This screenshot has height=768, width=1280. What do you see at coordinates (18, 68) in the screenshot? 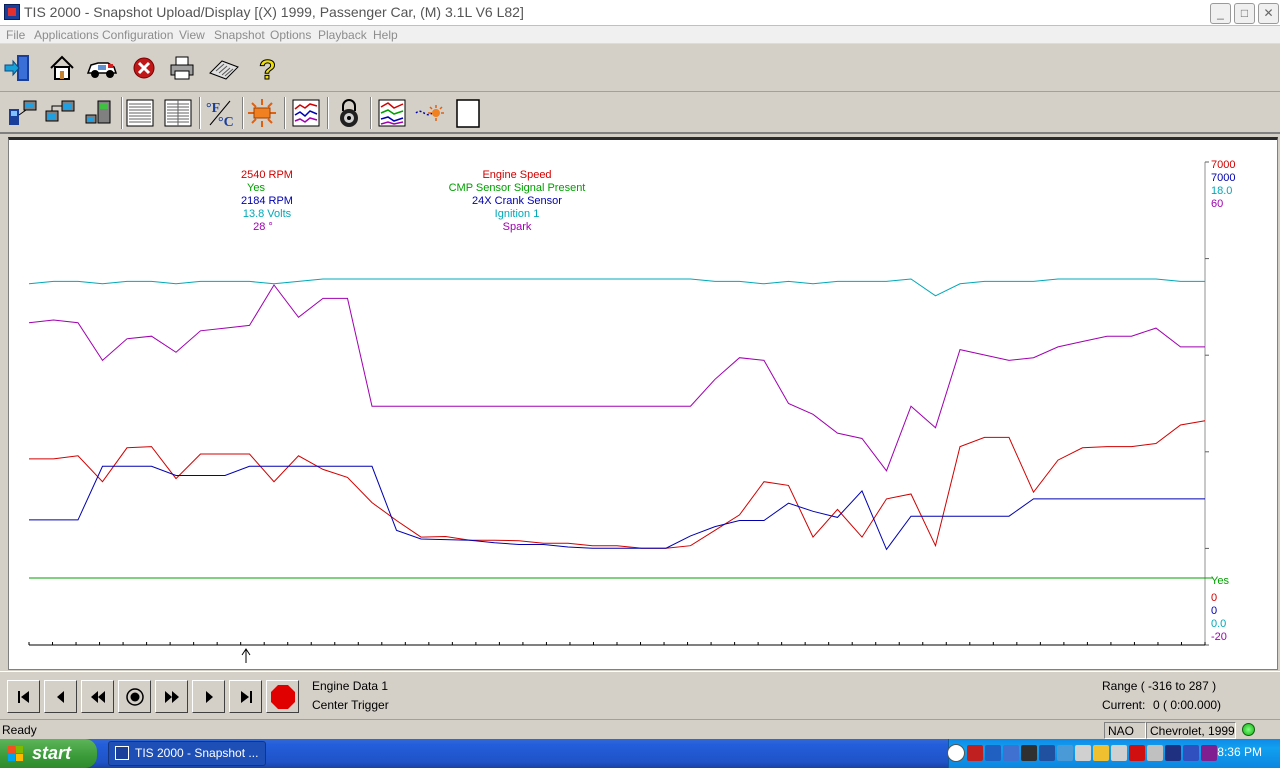
I see `exit-icon` at bounding box center [18, 68].